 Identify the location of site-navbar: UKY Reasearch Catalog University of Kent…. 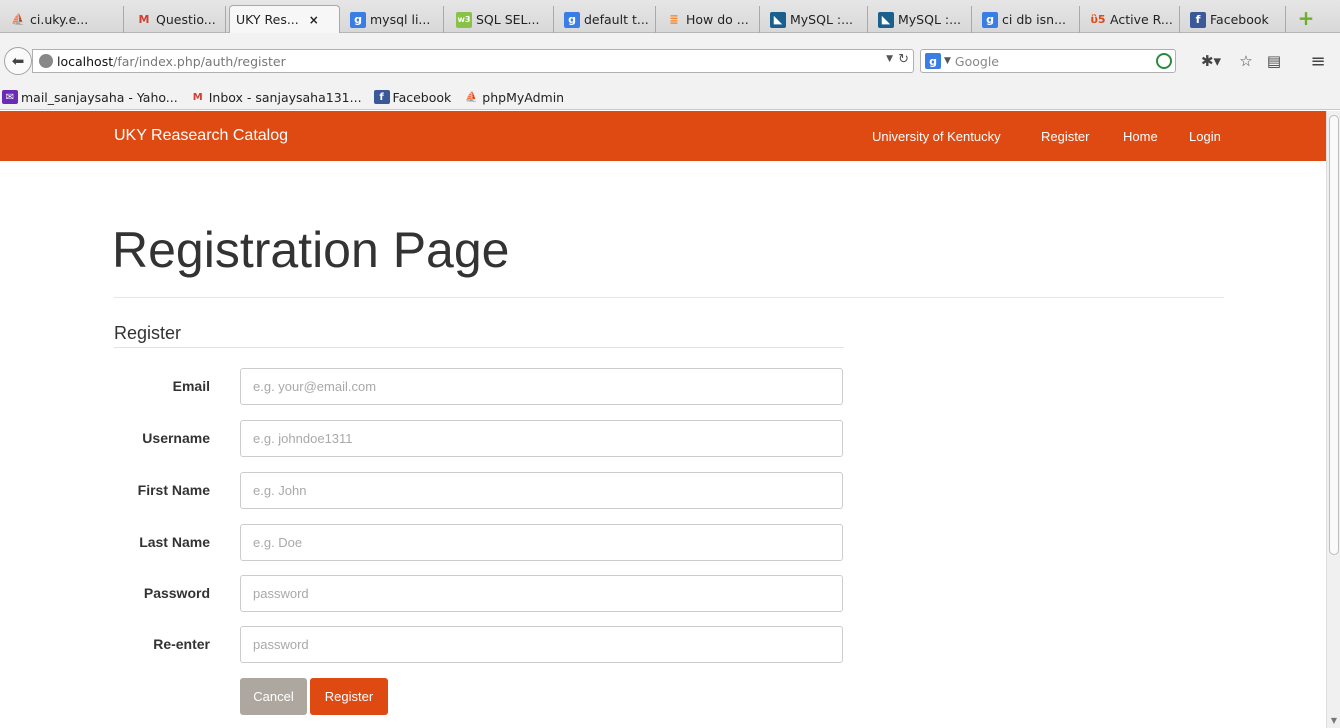
(663, 136).